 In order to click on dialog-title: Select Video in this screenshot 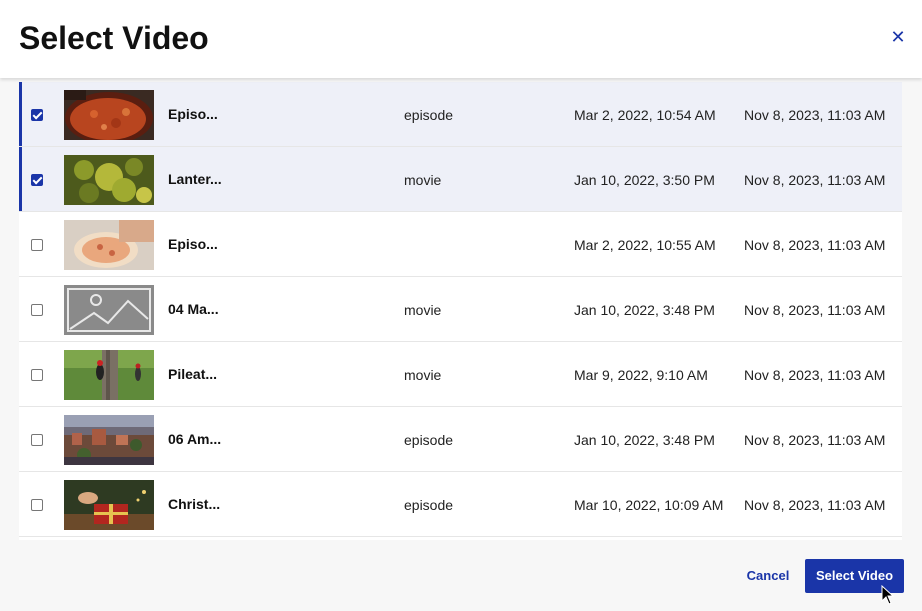, I will do `click(114, 38)`.